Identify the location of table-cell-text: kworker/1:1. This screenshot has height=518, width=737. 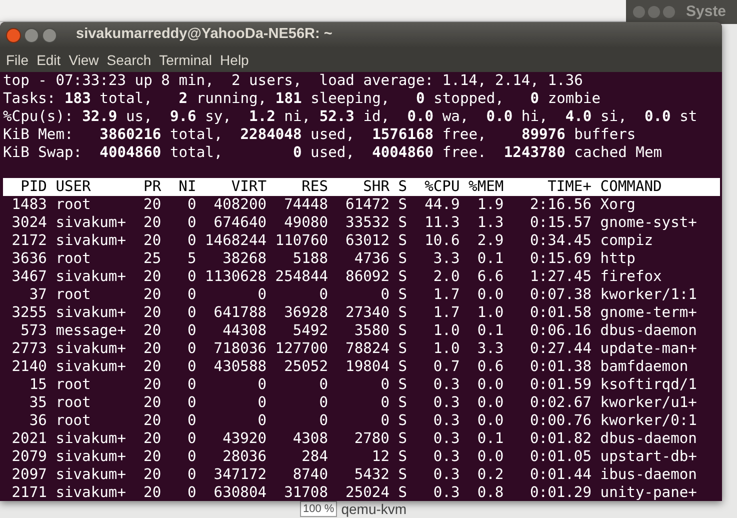
(649, 295).